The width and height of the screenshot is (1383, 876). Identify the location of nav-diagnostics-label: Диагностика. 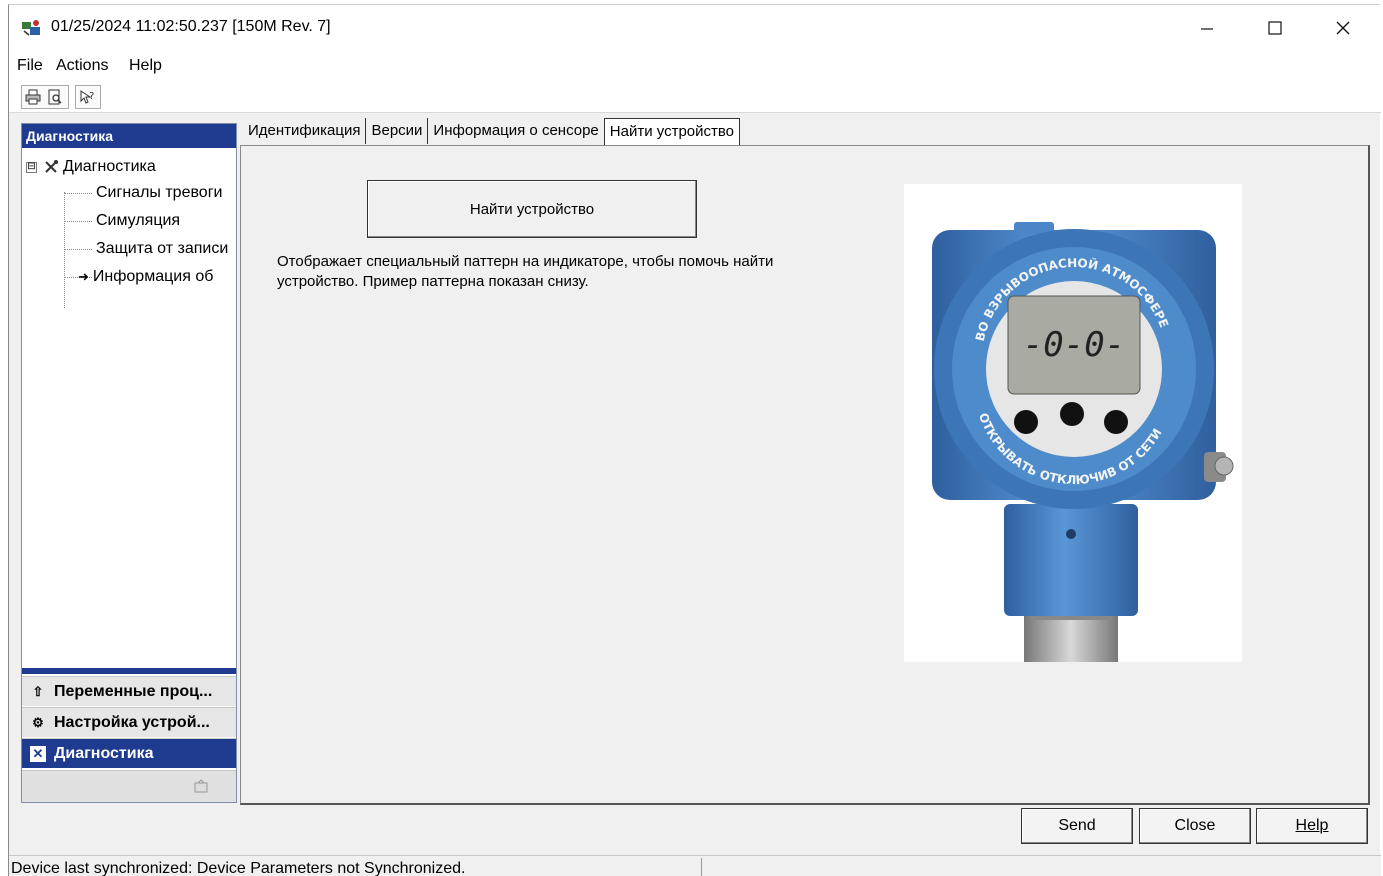
(104, 753).